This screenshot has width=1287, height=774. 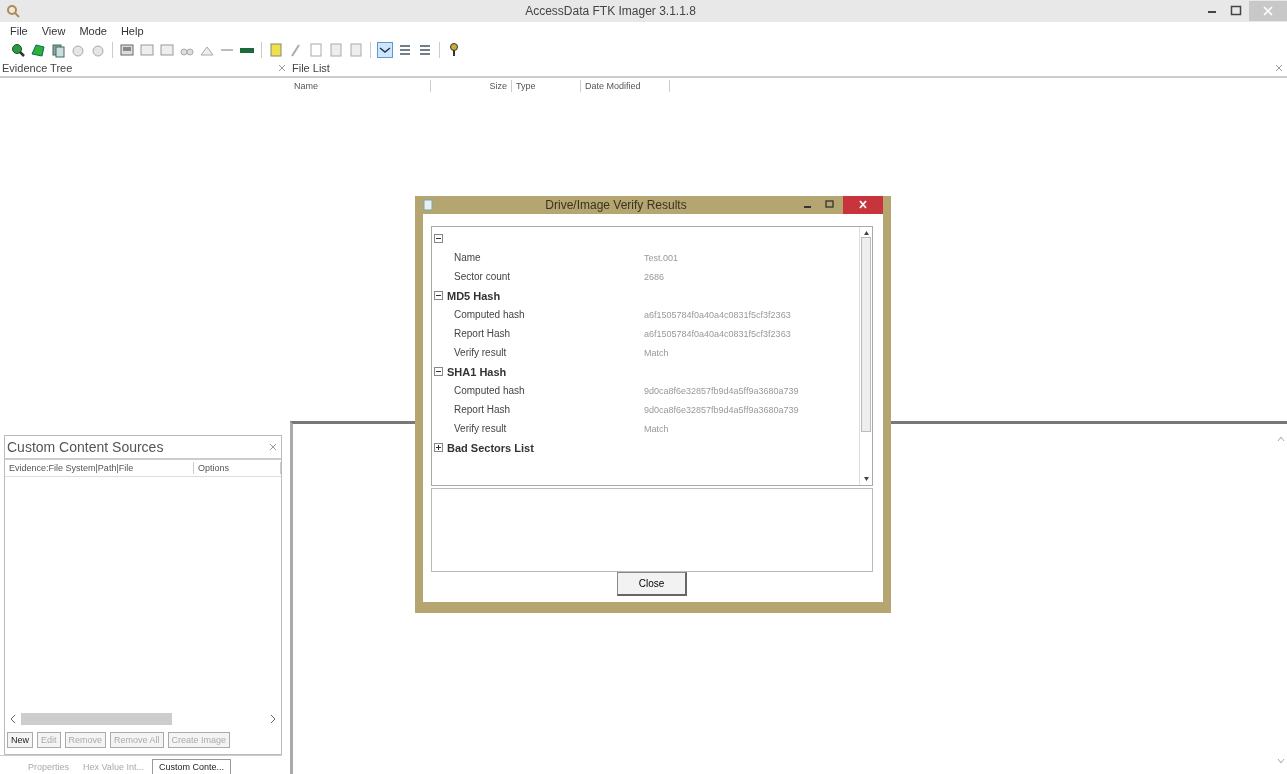 I want to click on scroll-down-icon, so click(x=866, y=479).